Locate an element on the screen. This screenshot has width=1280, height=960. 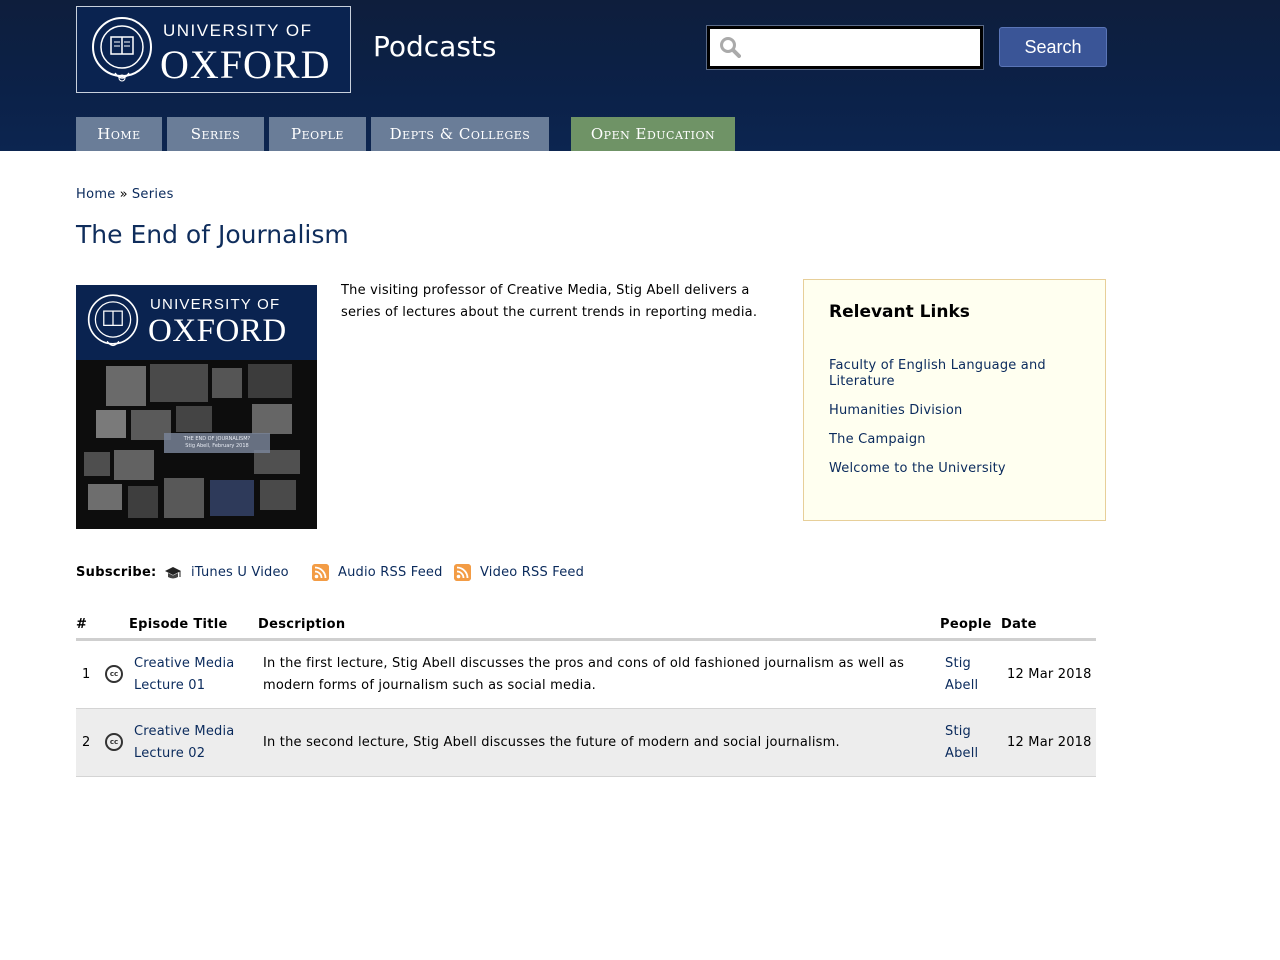
search-input is located at coordinates (861, 48).